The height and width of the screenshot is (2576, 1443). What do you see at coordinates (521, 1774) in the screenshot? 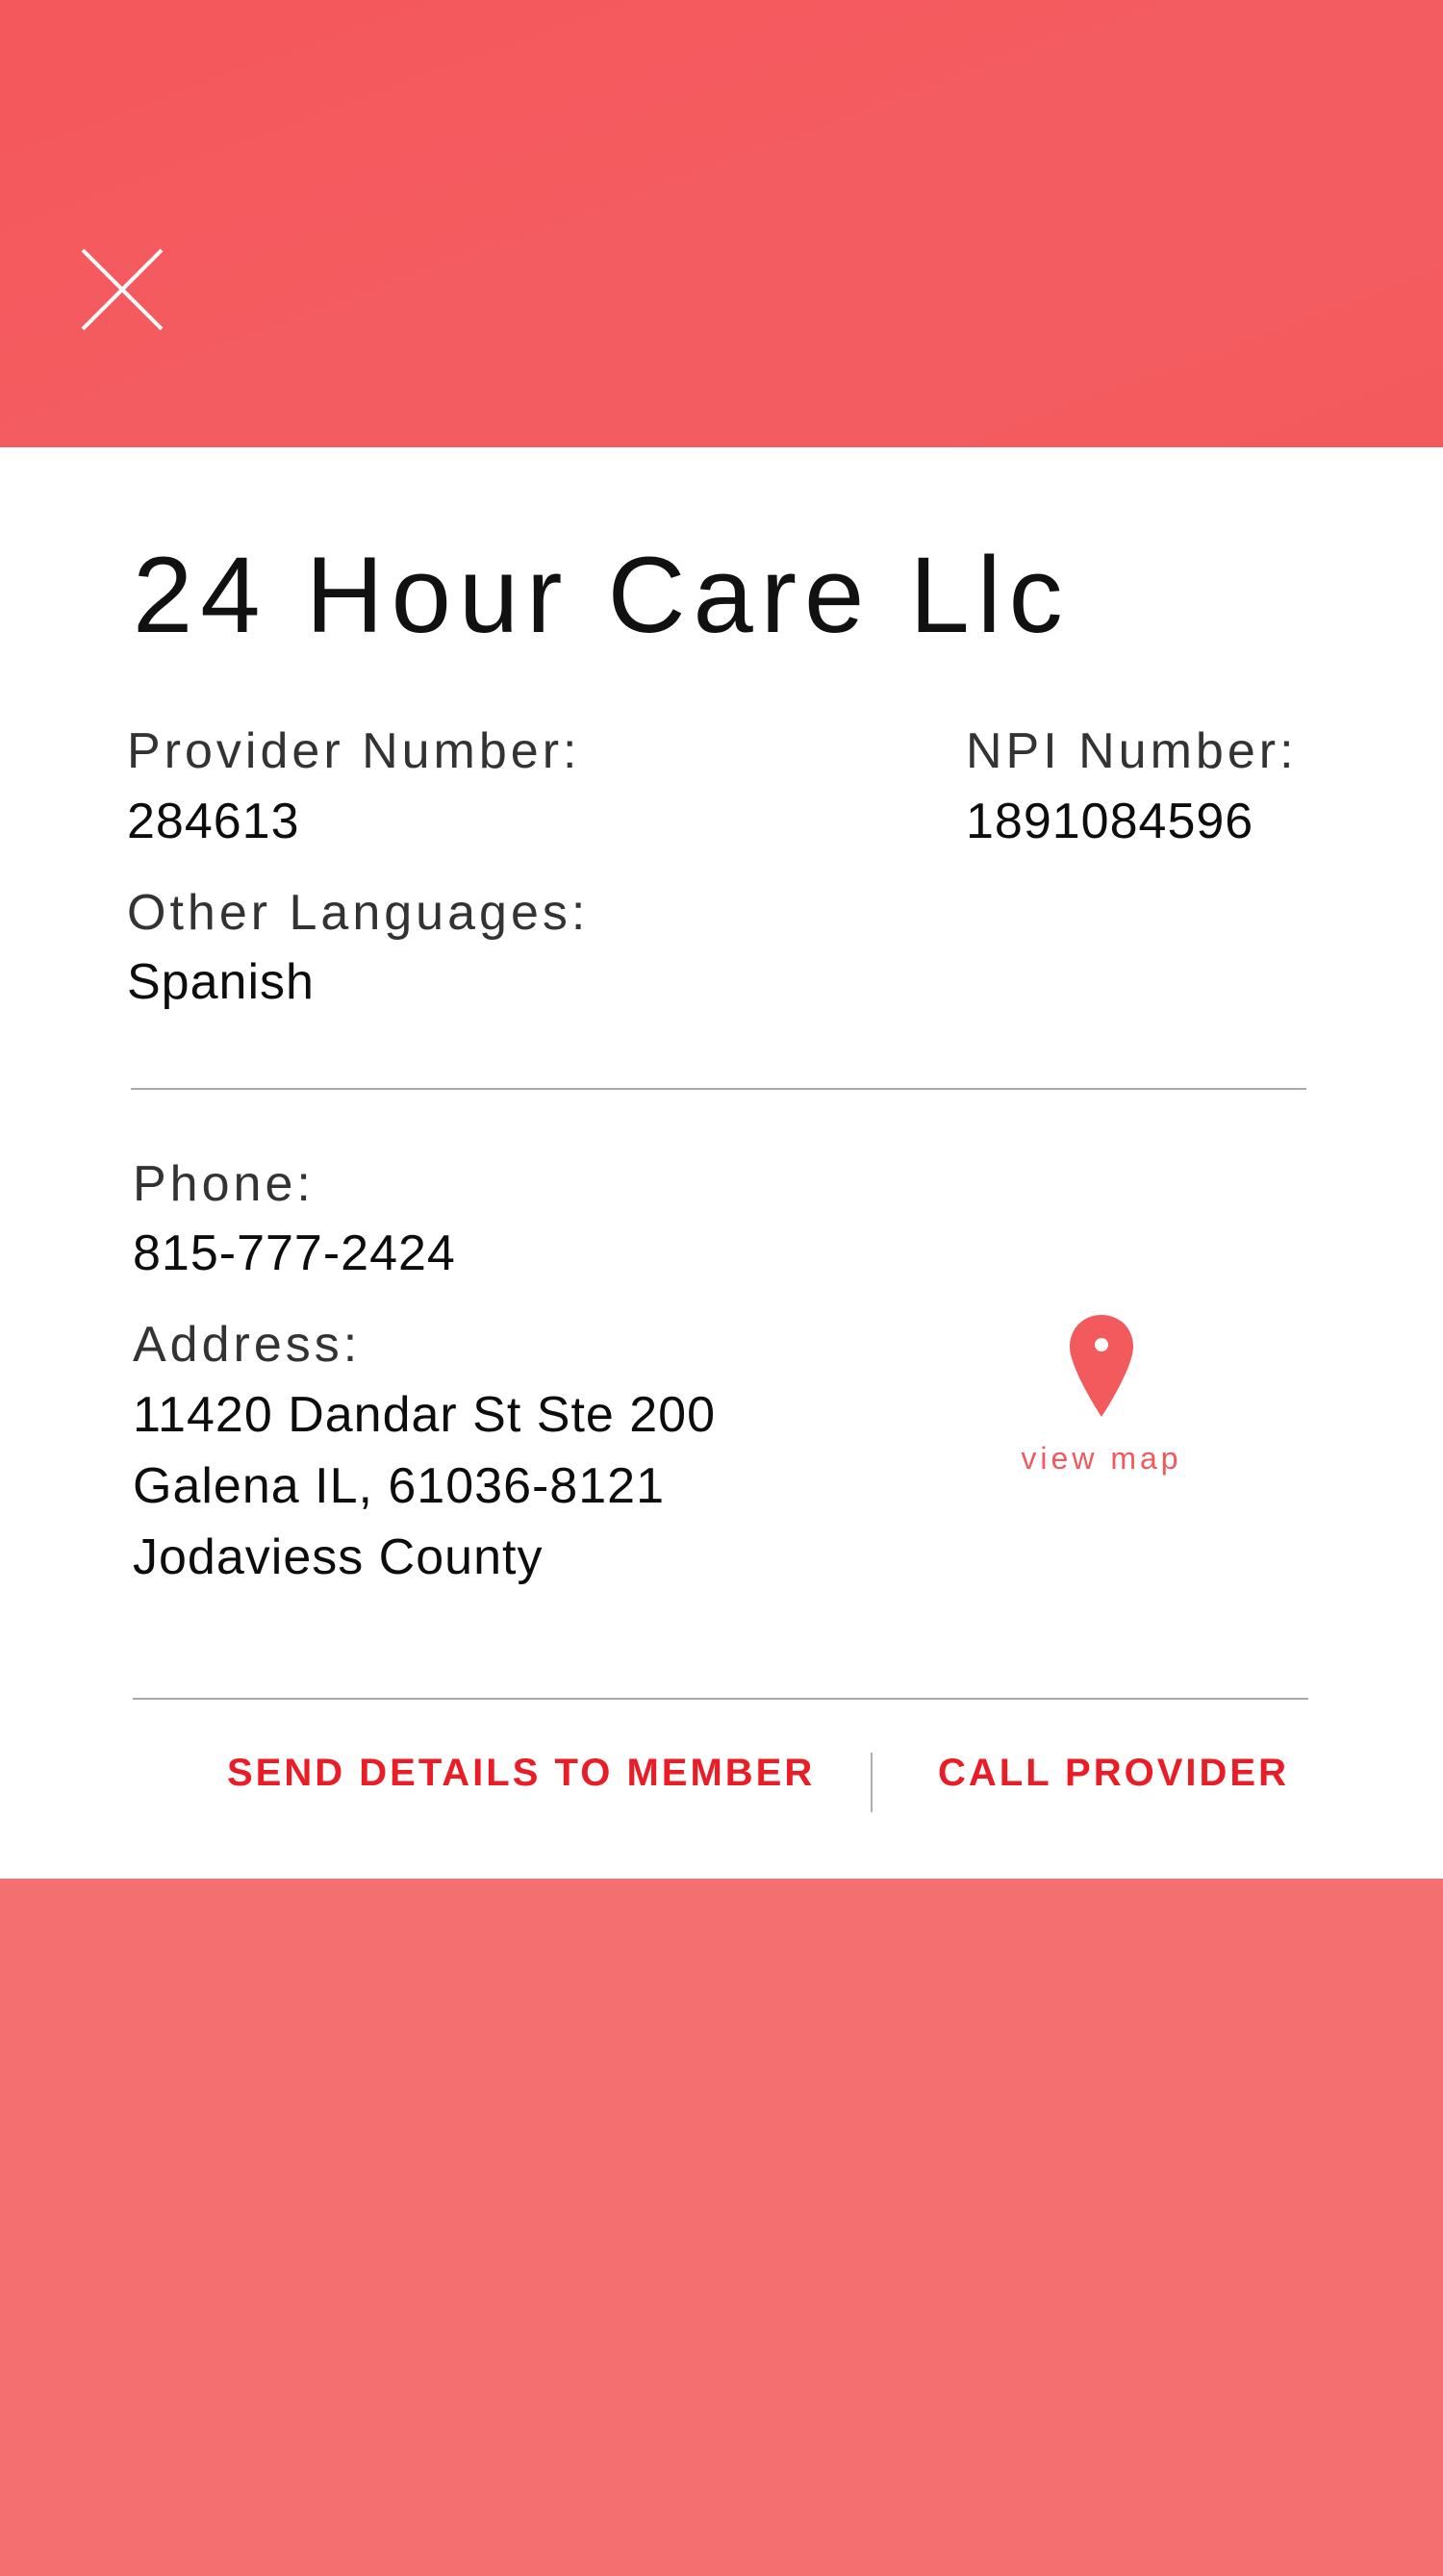
I see `send-details-button: SEND DETAILS TO MEMBER` at bounding box center [521, 1774].